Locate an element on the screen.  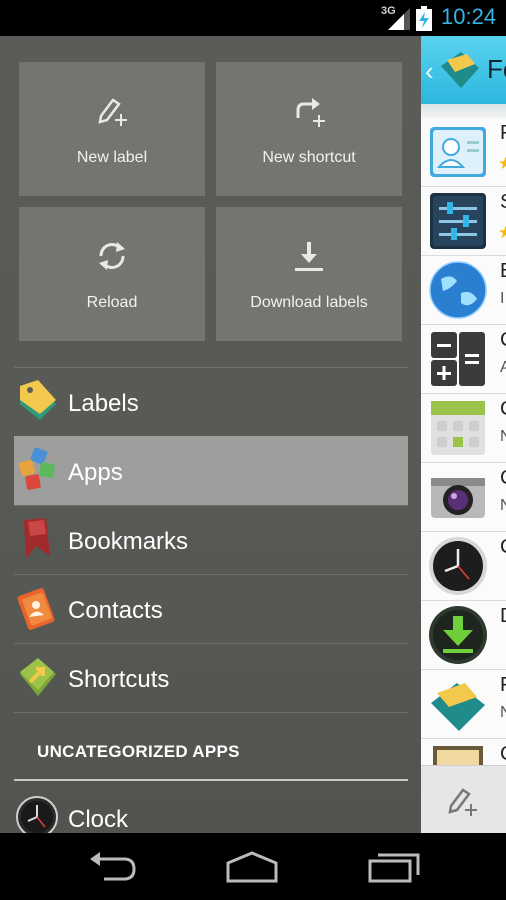
tile-label: New label is located at coordinates (112, 157).